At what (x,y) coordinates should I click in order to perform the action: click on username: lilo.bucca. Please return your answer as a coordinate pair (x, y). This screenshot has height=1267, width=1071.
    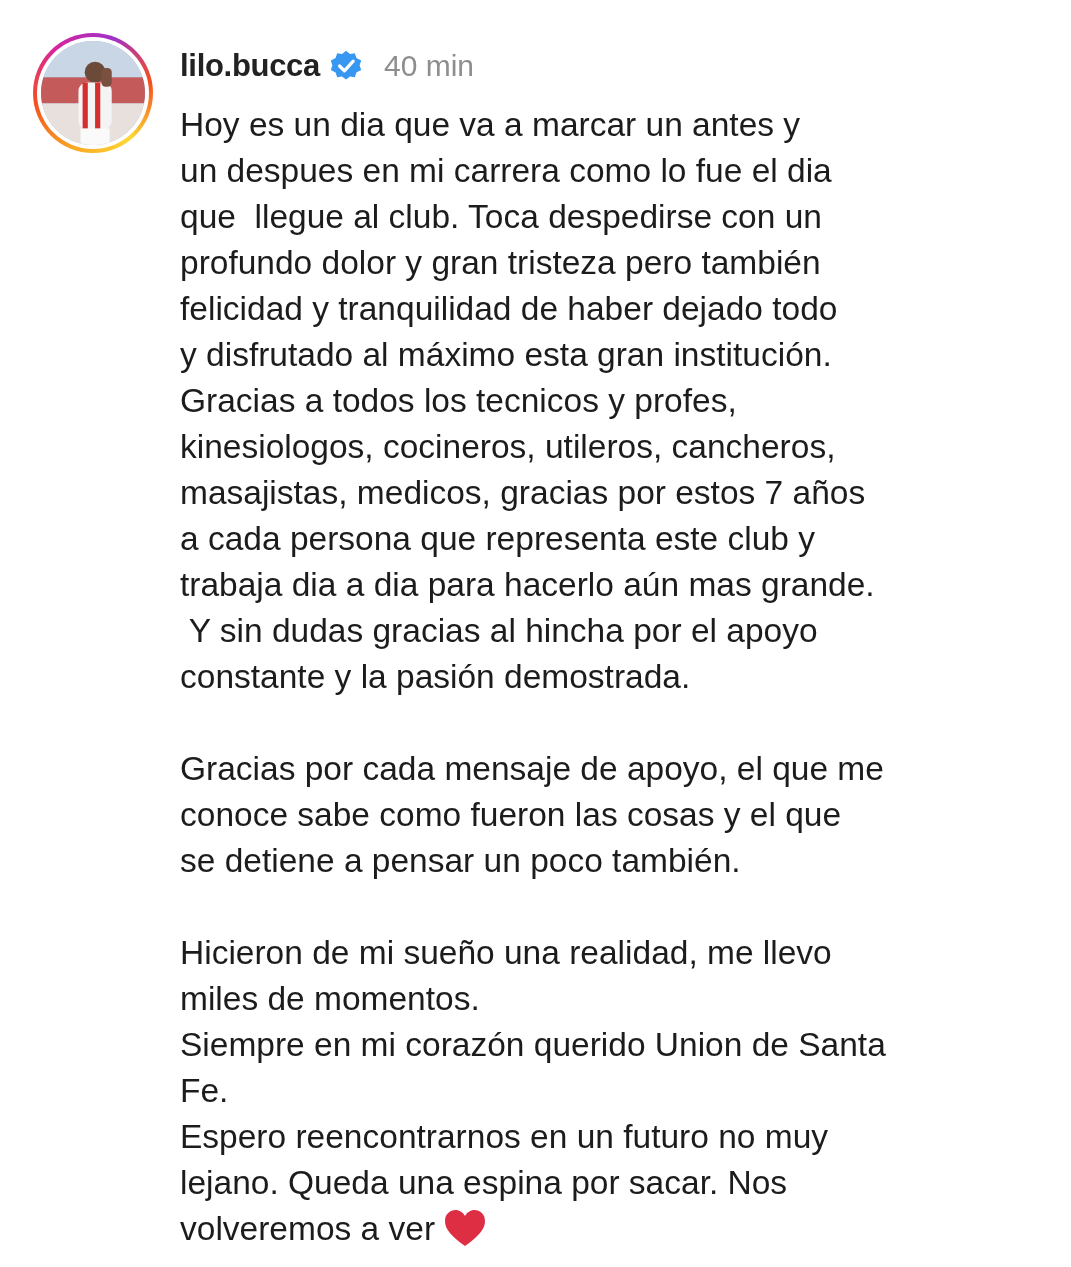
    Looking at the image, I should click on (250, 66).